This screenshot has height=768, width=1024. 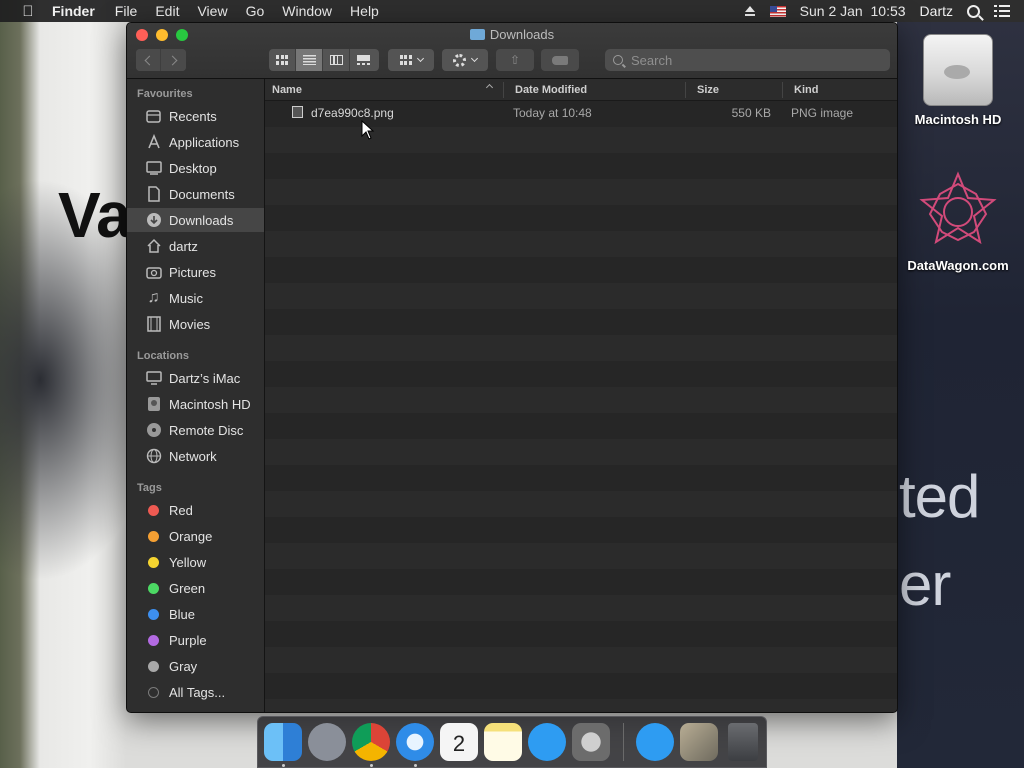 I want to click on column-view-button, so click(x=336, y=60).